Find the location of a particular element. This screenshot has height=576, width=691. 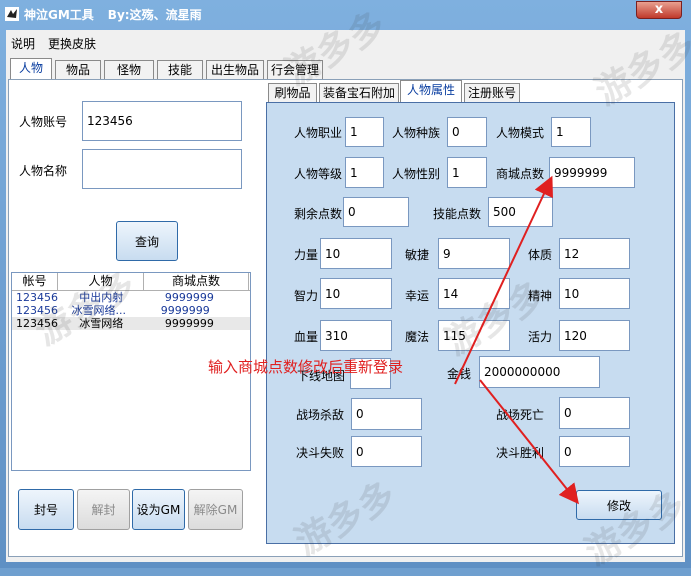

arrow-to-modify is located at coordinates (529, 442).